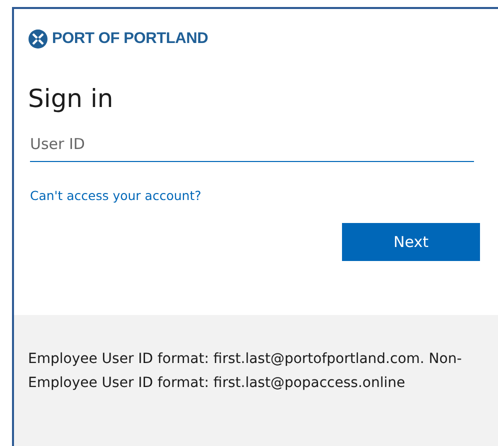 This screenshot has width=498, height=446. What do you see at coordinates (252, 144) in the screenshot?
I see `user-id-field: User ID` at bounding box center [252, 144].